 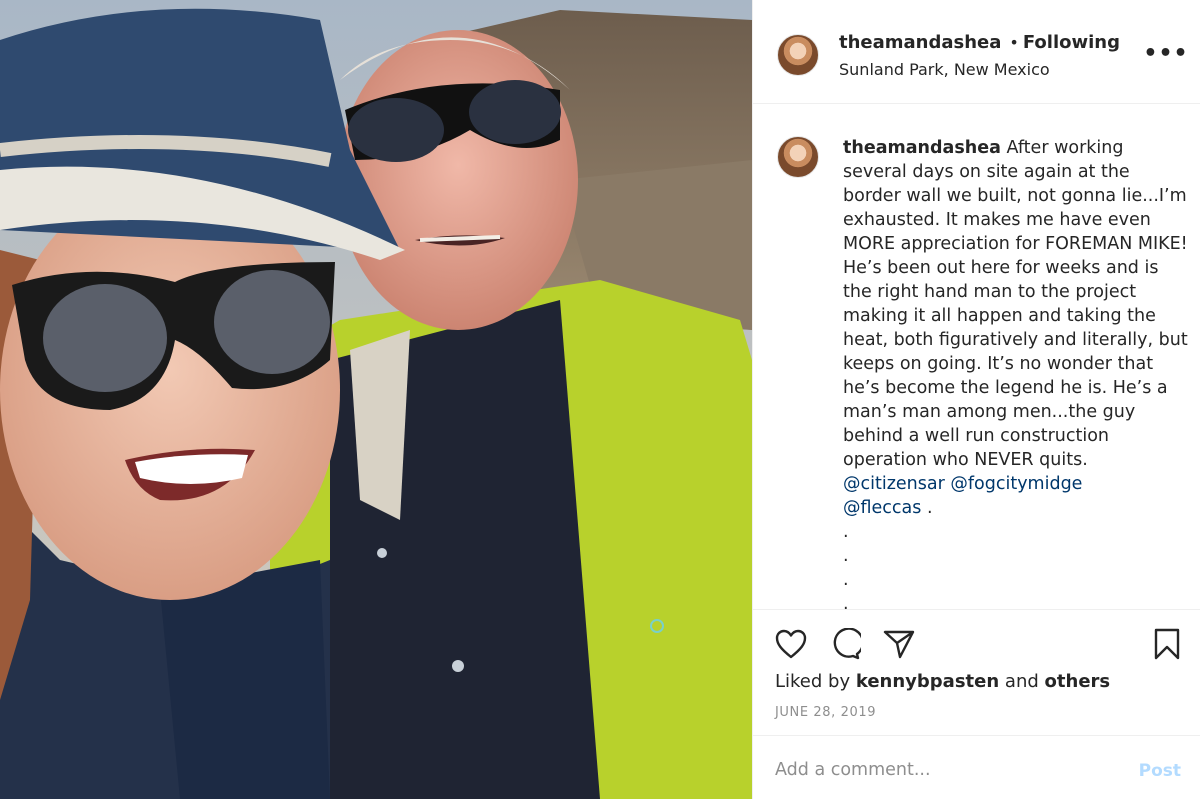 I want to click on likes-connector: and, so click(x=1021, y=681).